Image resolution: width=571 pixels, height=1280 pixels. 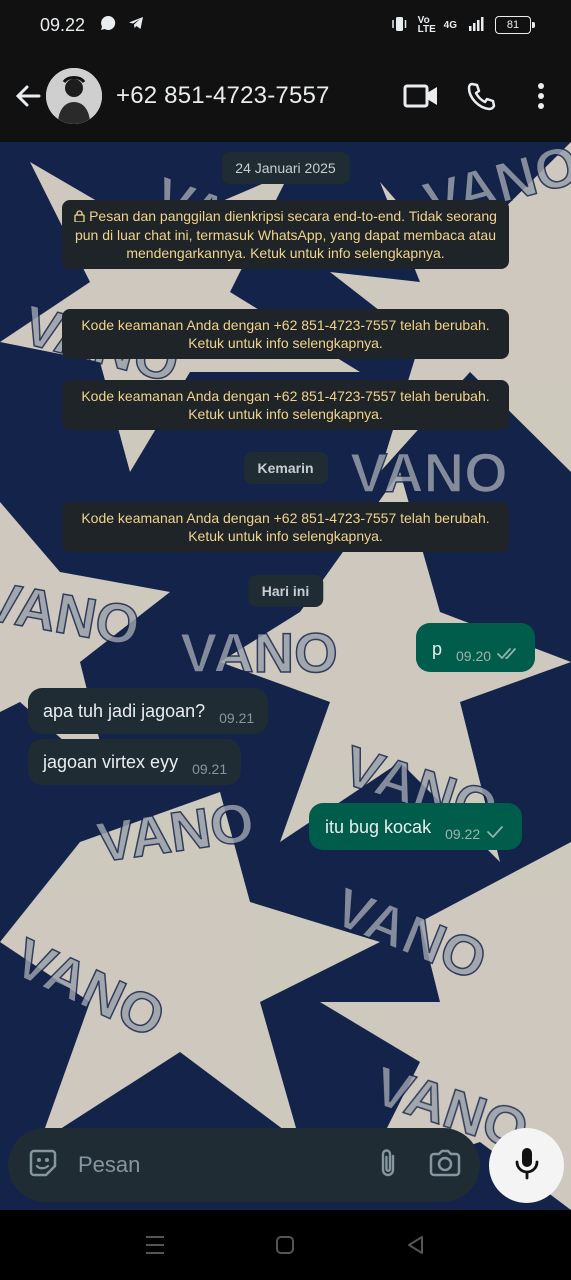 What do you see at coordinates (388, 1165) in the screenshot?
I see `attach-icon` at bounding box center [388, 1165].